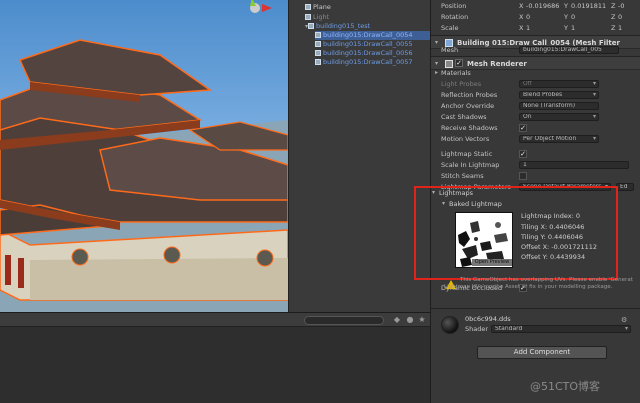 The width and height of the screenshot is (640, 403). Describe the element at coordinates (559, 95) in the screenshot. I see `reflection-probes-dropdown: Blend Probes` at that location.